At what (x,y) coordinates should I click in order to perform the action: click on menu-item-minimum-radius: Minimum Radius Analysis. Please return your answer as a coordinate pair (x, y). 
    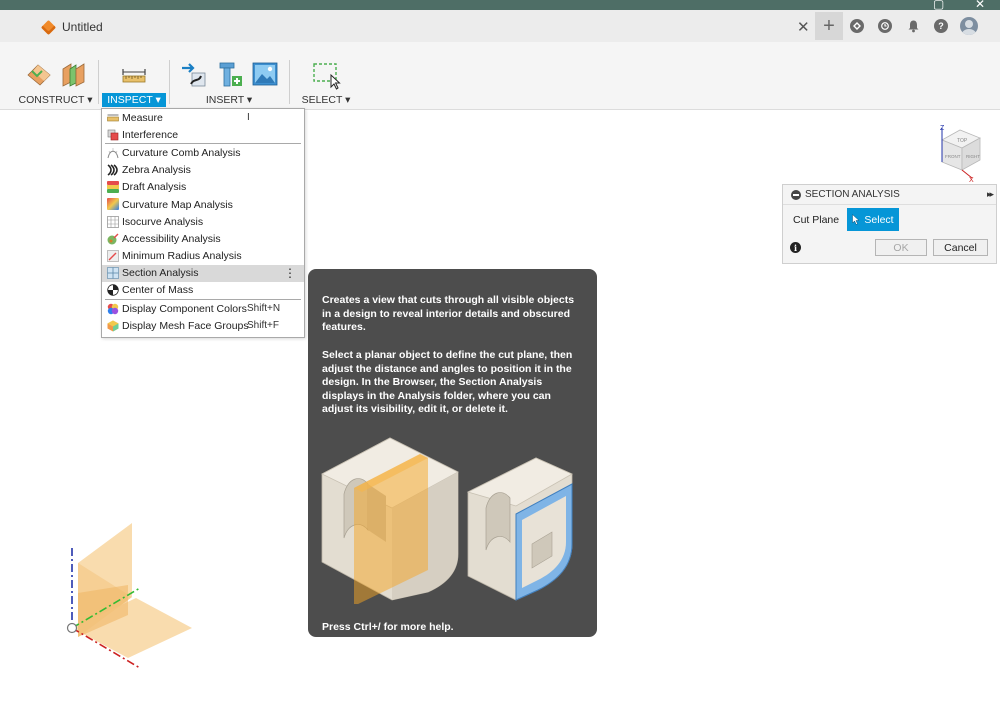
    Looking at the image, I should click on (203, 256).